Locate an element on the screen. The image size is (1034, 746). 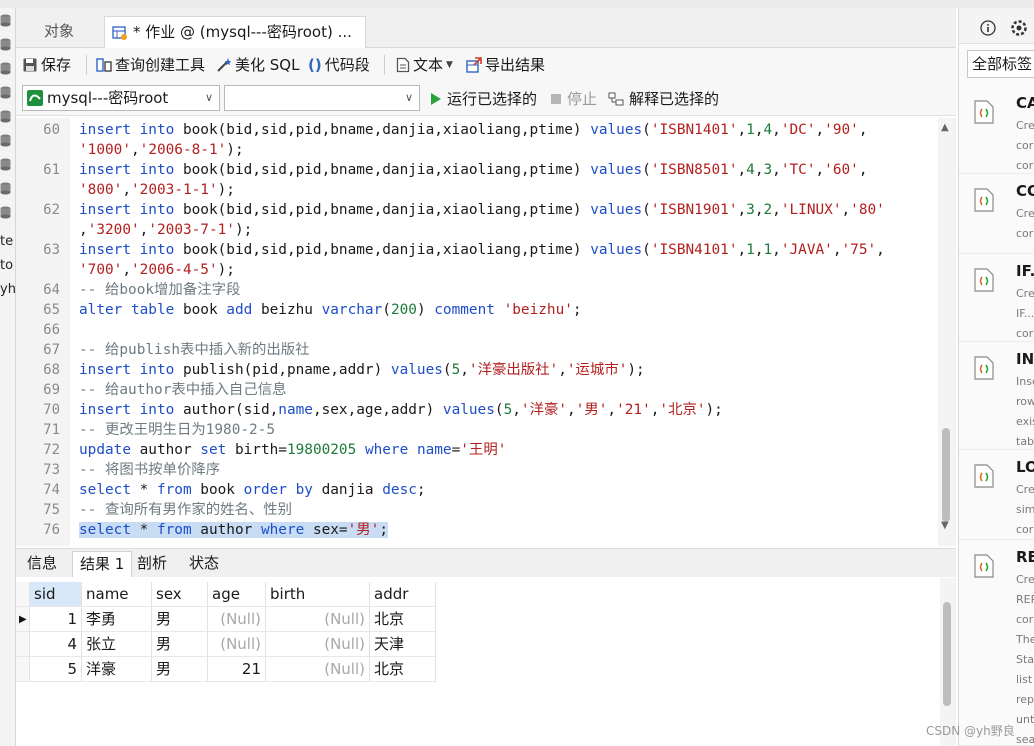
column-header-addr: addr is located at coordinates (403, 594).